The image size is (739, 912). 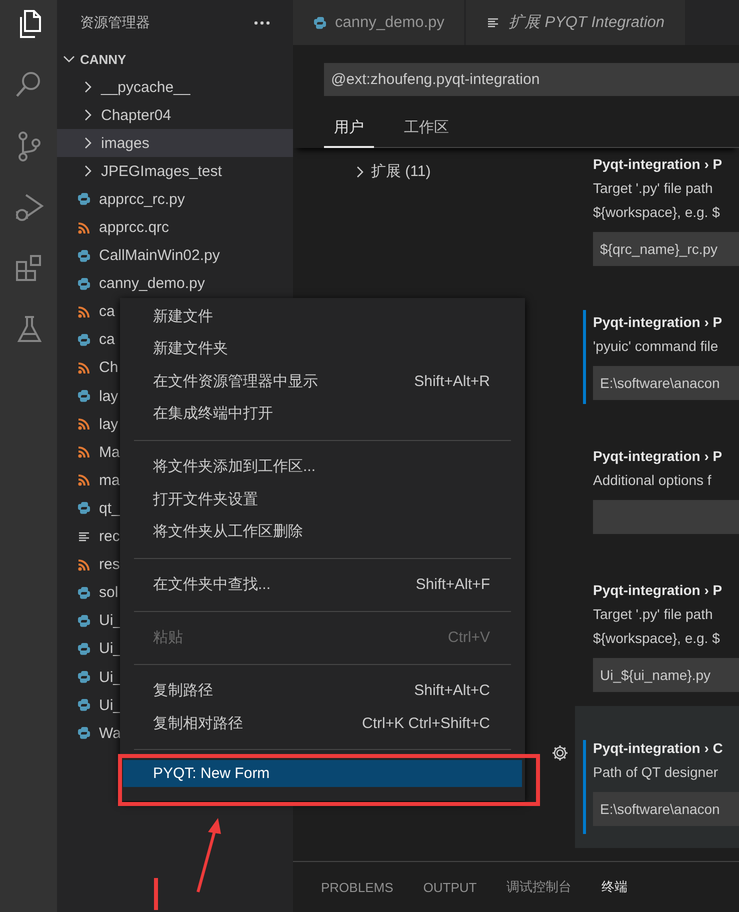 I want to click on file-tree-item: Ch, so click(x=89, y=368).